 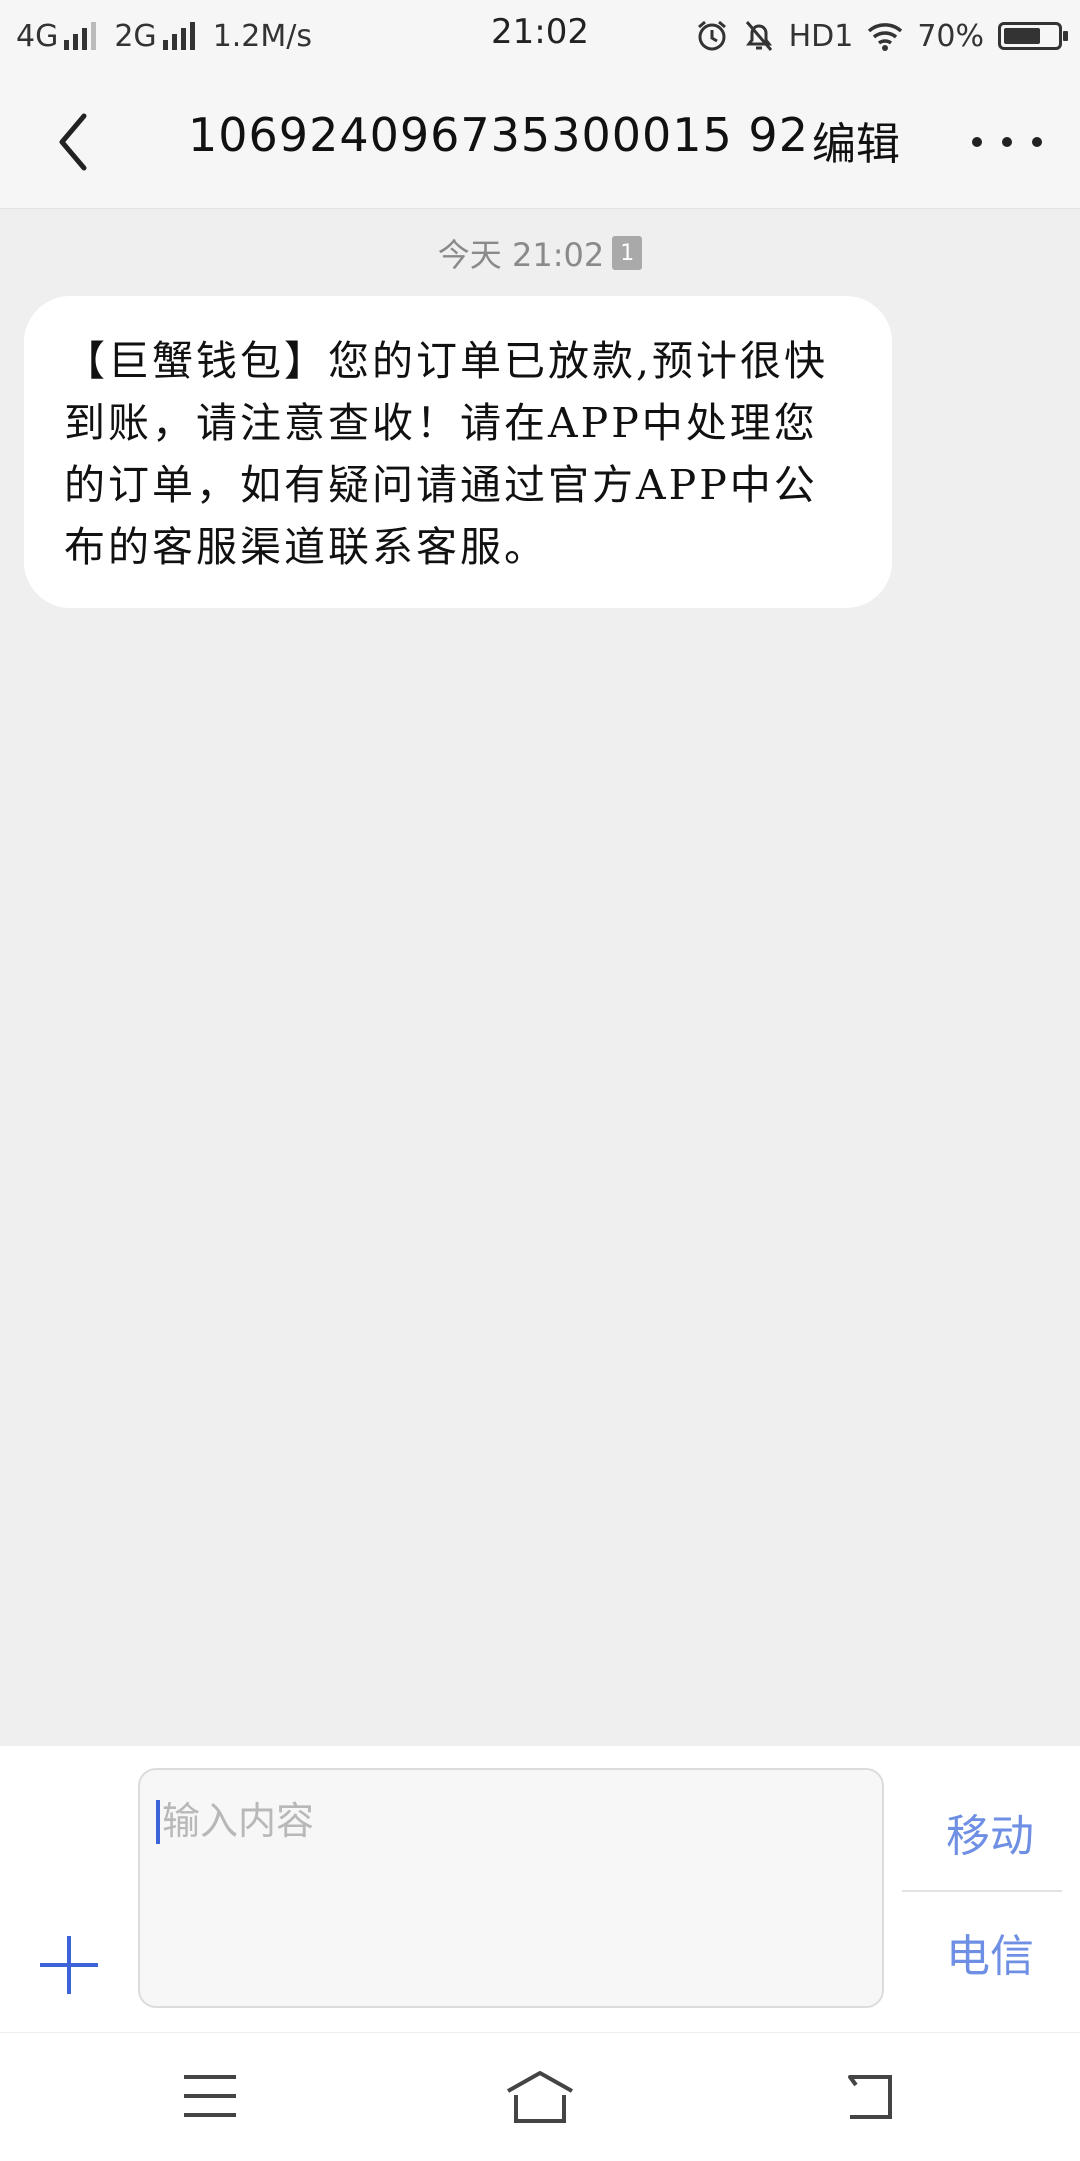 What do you see at coordinates (982, 1891) in the screenshot?
I see `send-divider` at bounding box center [982, 1891].